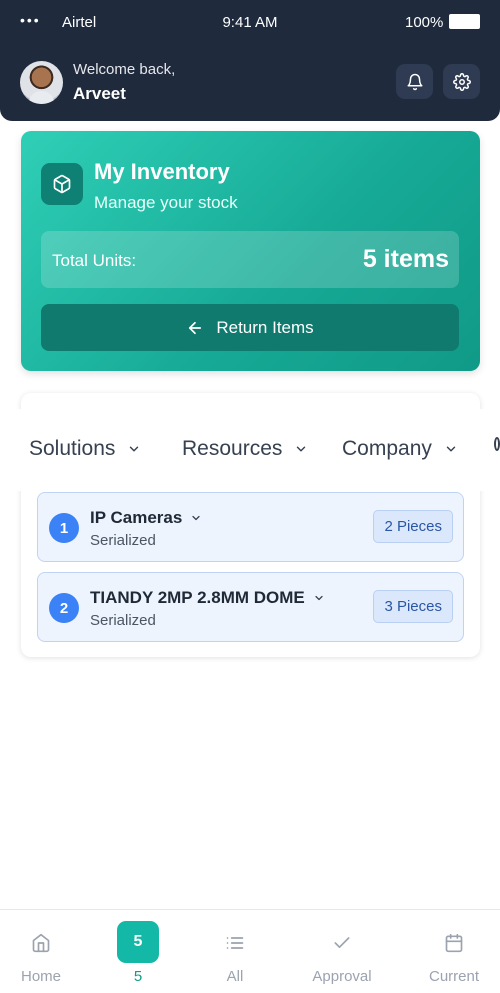 This screenshot has width=500, height=993. I want to click on return-items-label: Return Items, so click(265, 327).